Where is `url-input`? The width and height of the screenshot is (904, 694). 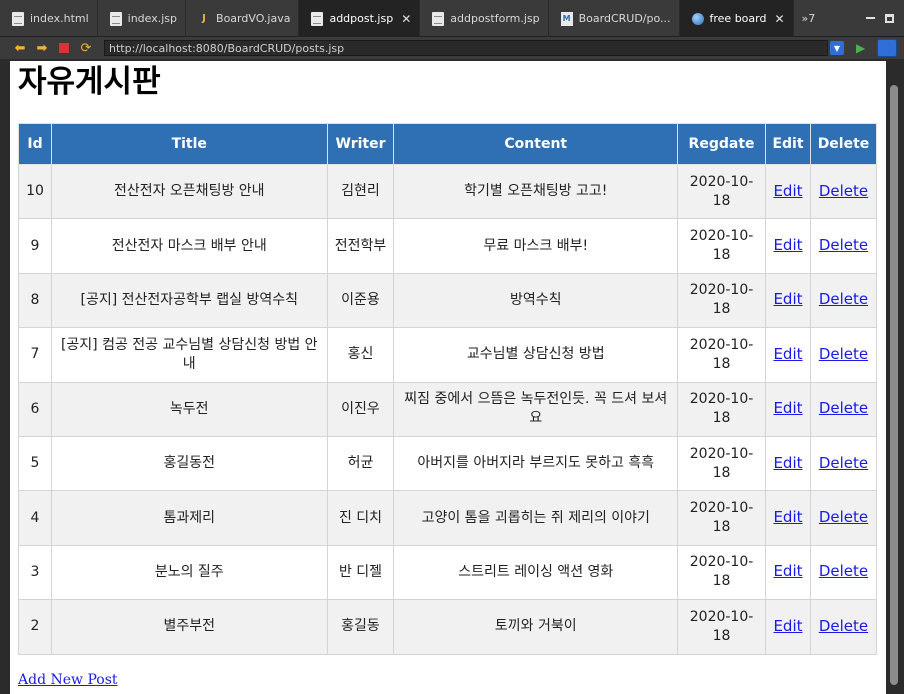 url-input is located at coordinates (466, 48).